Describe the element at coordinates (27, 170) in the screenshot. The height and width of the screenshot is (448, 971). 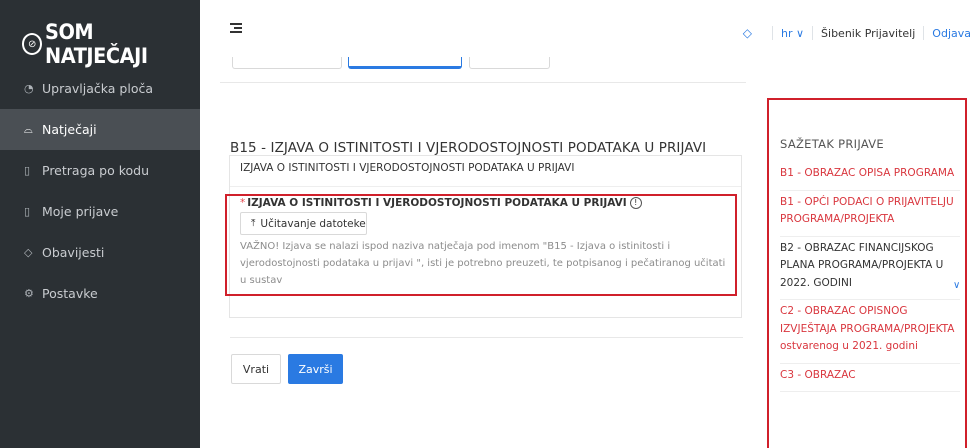
I see `document-search-icon: ▯` at that location.